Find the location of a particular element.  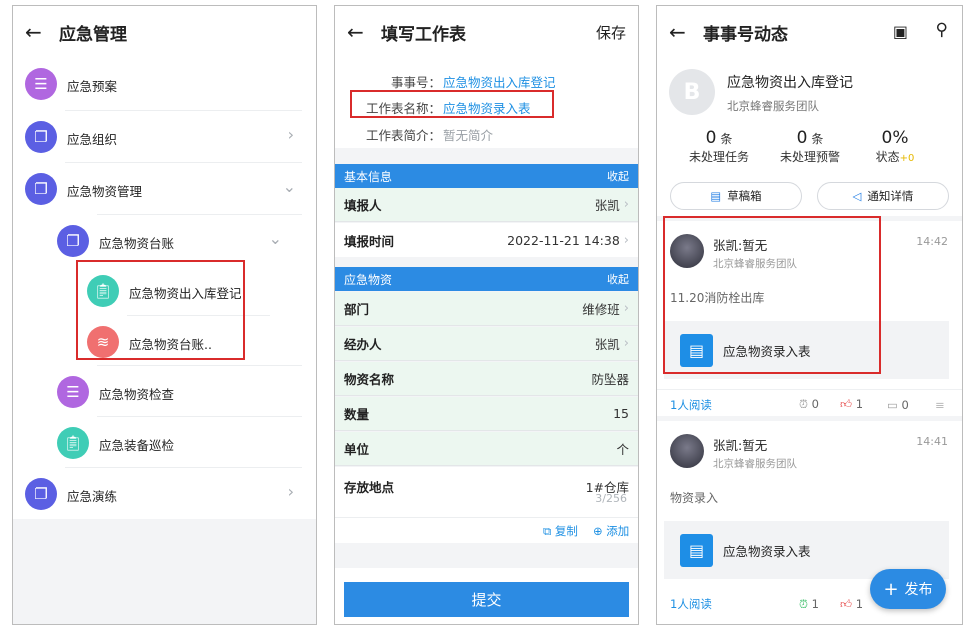

field-report-time: 填报时间 2022-11-21 14:38 › is located at coordinates (486, 240).